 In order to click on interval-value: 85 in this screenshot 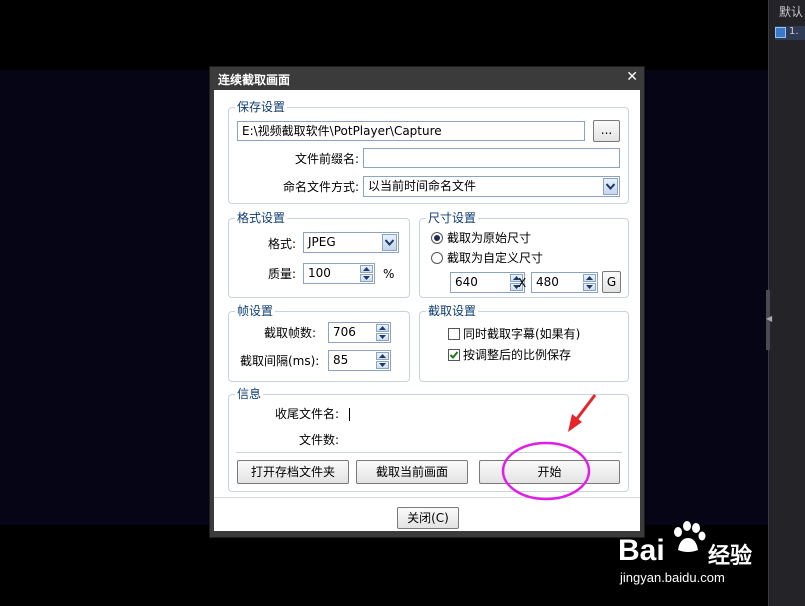, I will do `click(341, 360)`.